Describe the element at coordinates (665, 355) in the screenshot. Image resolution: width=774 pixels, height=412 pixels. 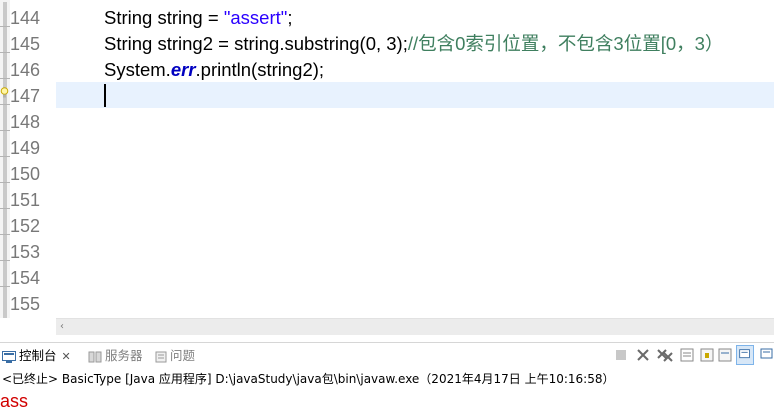
I see `remove-all-terminated-icon` at that location.